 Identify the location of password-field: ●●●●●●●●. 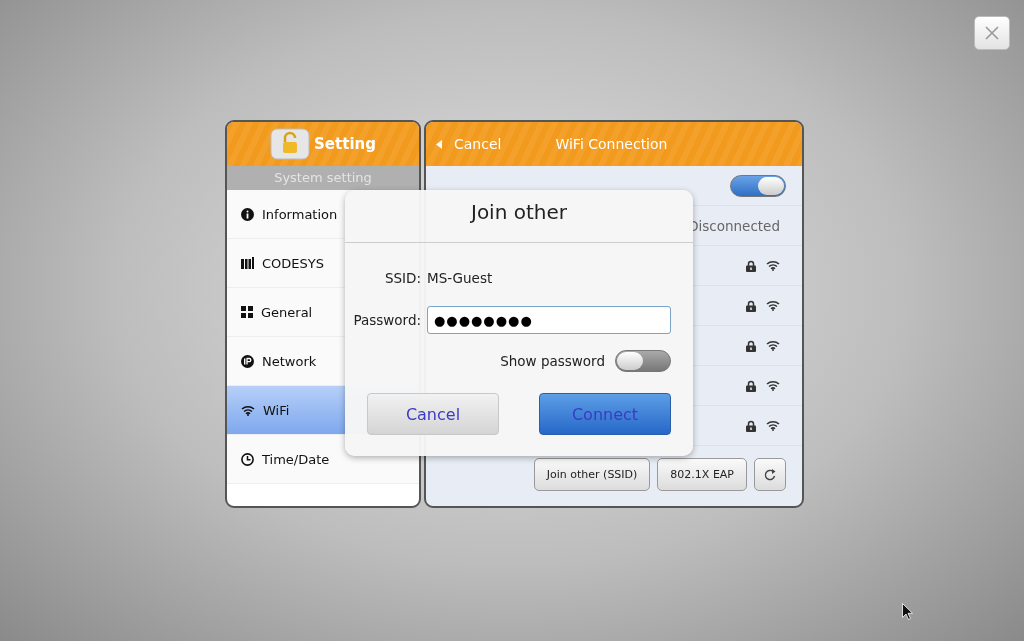
(549, 320).